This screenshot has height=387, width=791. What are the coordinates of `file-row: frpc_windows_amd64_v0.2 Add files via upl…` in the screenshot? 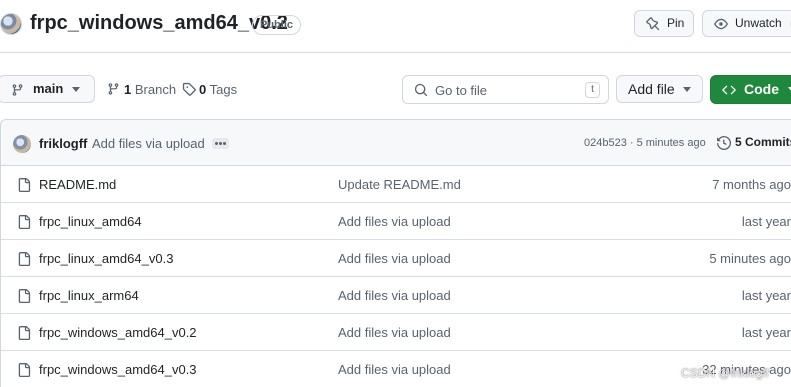 It's located at (396, 332).